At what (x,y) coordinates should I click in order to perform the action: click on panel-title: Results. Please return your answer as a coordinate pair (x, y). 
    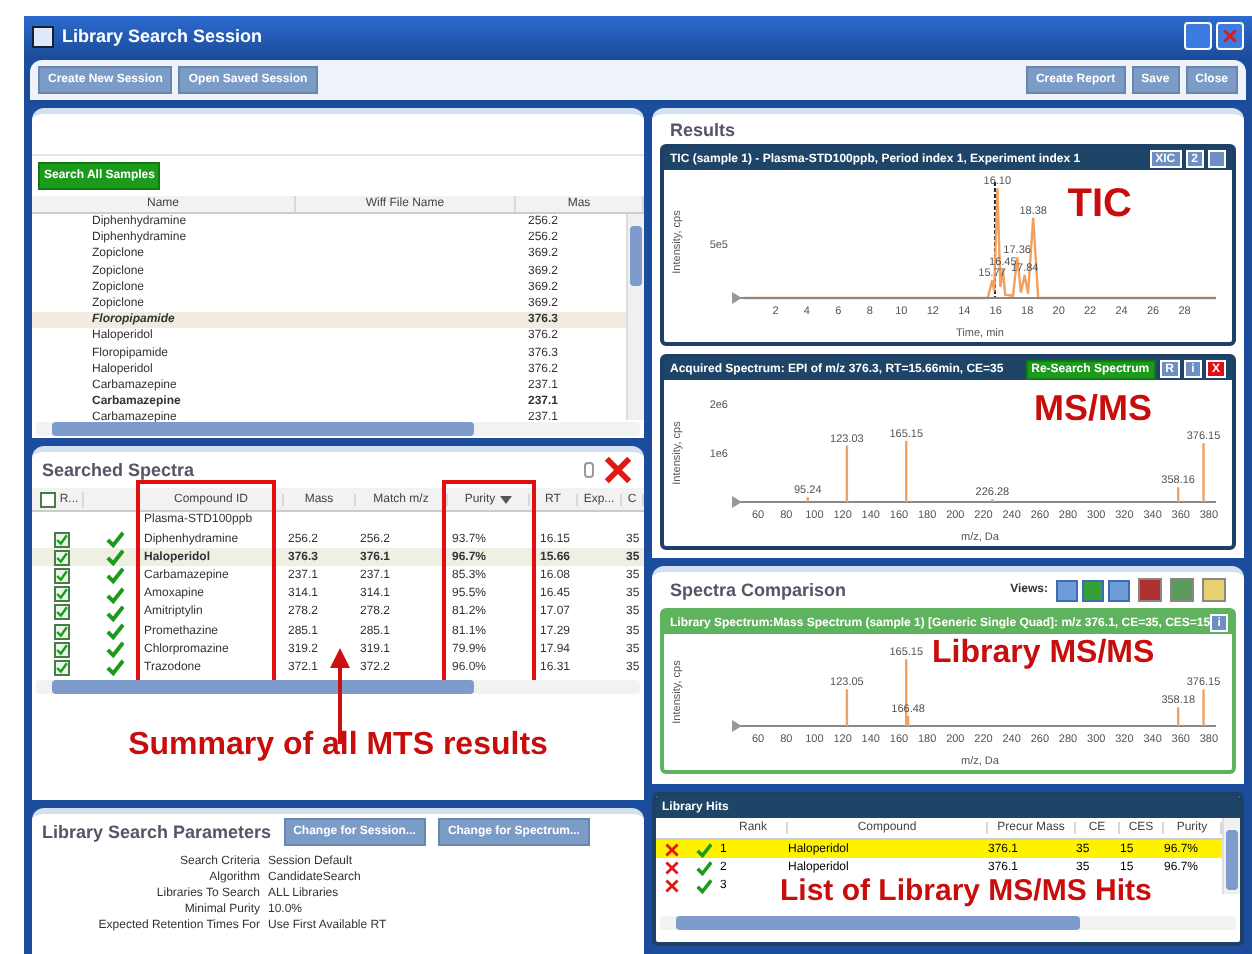
    Looking at the image, I should click on (703, 129).